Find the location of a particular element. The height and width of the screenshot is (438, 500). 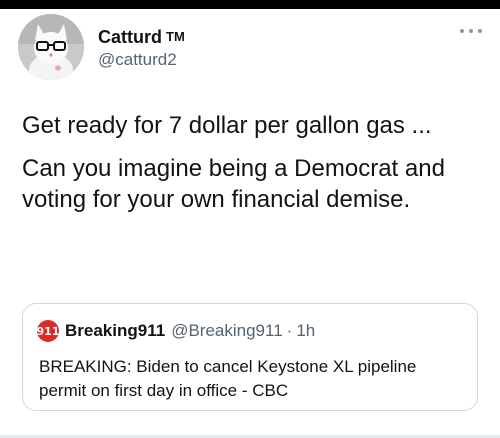

cat-avatar-icon is located at coordinates (51, 47).